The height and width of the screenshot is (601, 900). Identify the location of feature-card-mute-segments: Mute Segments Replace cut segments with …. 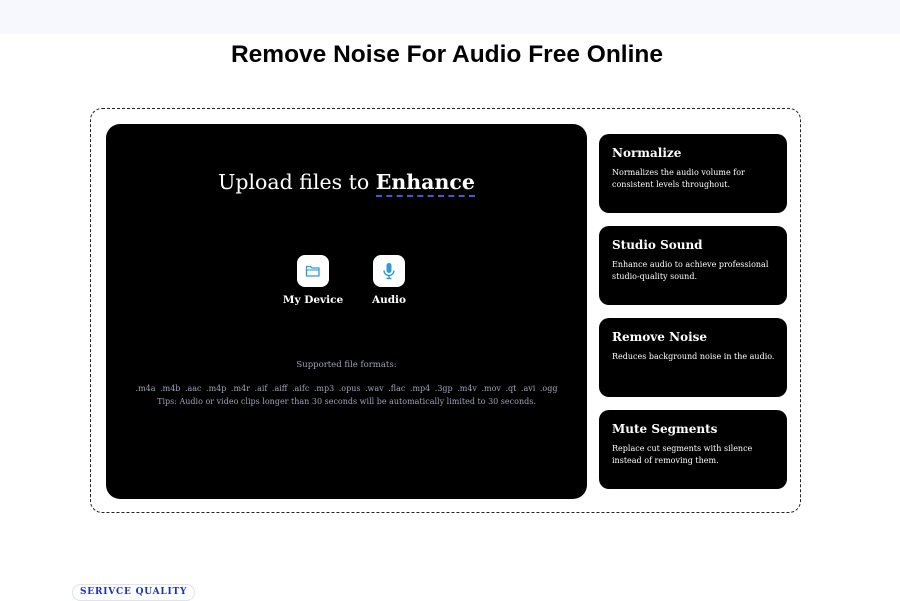
(693, 449).